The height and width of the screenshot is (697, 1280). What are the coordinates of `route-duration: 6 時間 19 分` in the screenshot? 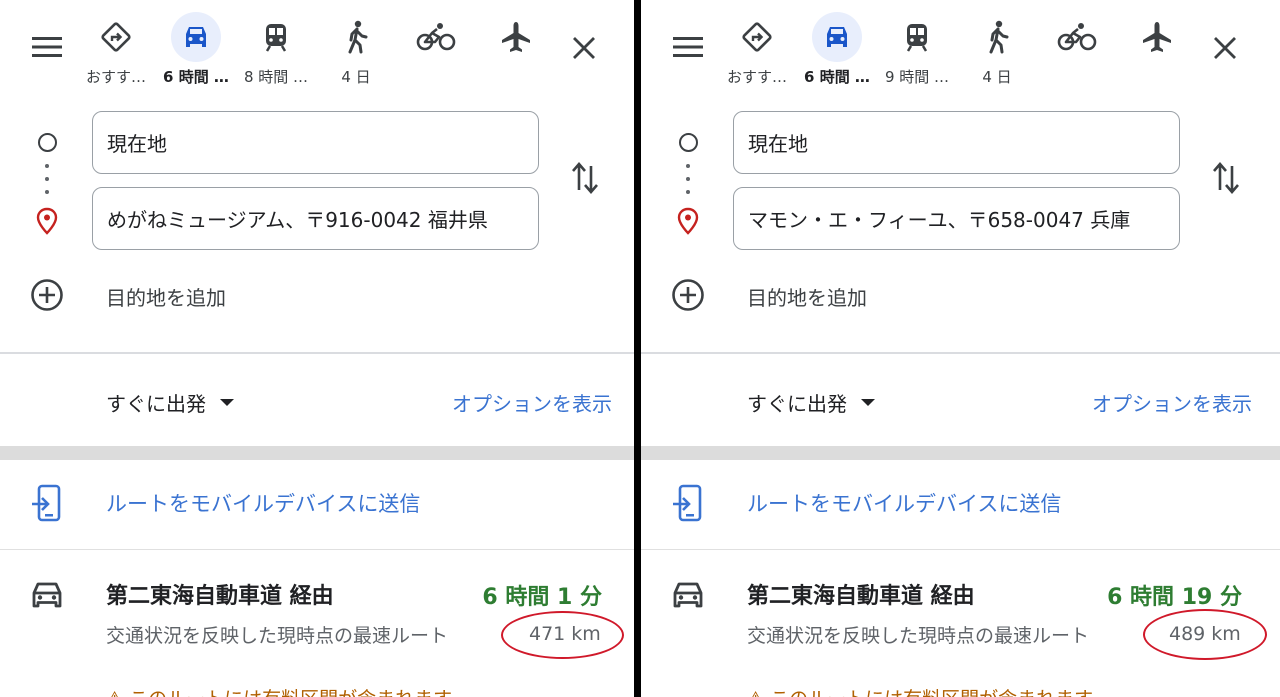 It's located at (1174, 597).